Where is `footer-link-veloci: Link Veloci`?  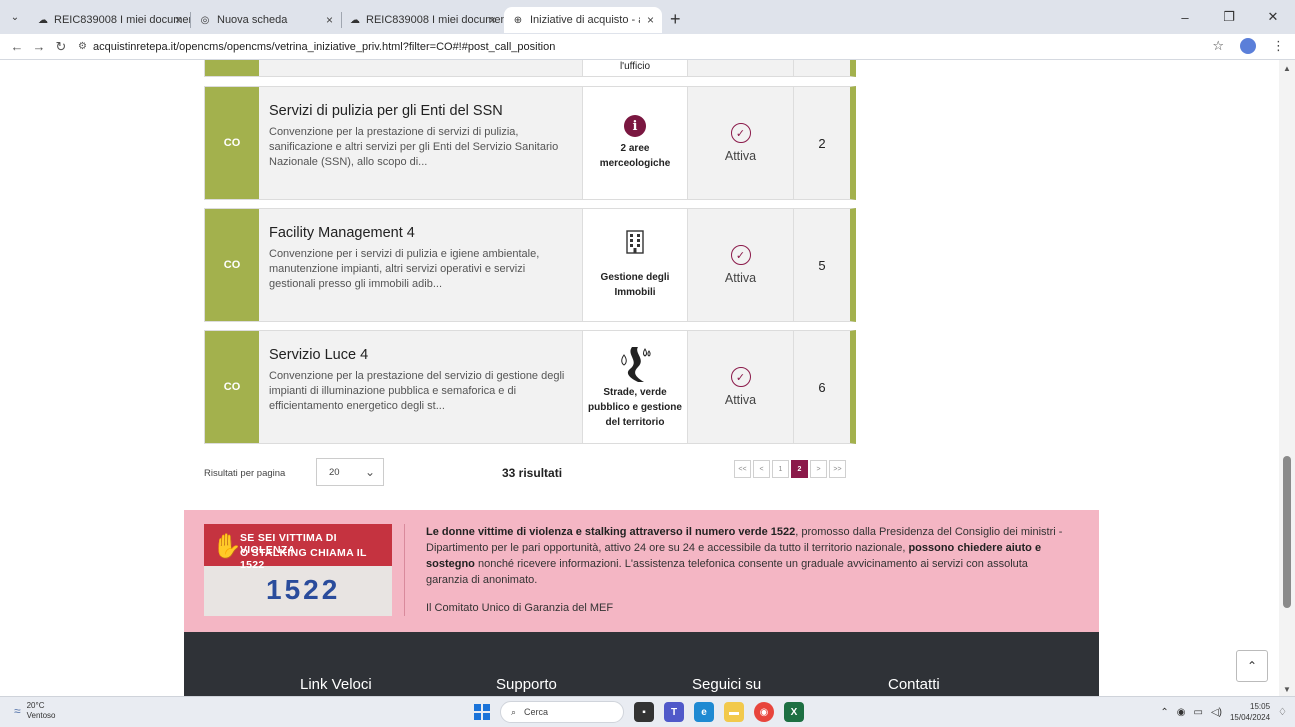
footer-link-veloci: Link Veloci is located at coordinates (336, 684).